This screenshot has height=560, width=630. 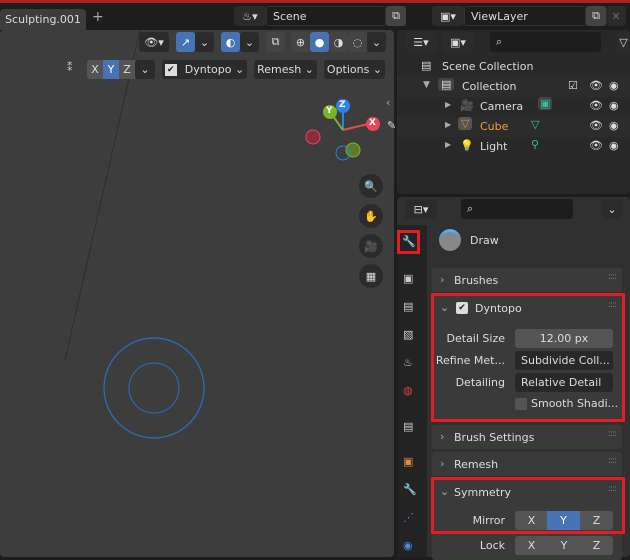 What do you see at coordinates (596, 545) in the screenshot?
I see `lock-z-button: Z` at bounding box center [596, 545].